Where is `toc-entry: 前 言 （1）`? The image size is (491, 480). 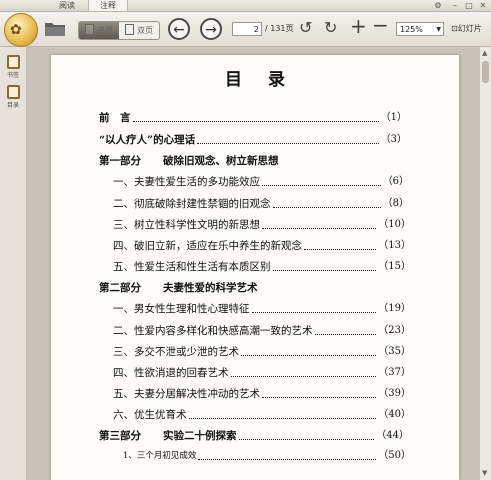
toc-entry: 前 言 （1） is located at coordinates (253, 117).